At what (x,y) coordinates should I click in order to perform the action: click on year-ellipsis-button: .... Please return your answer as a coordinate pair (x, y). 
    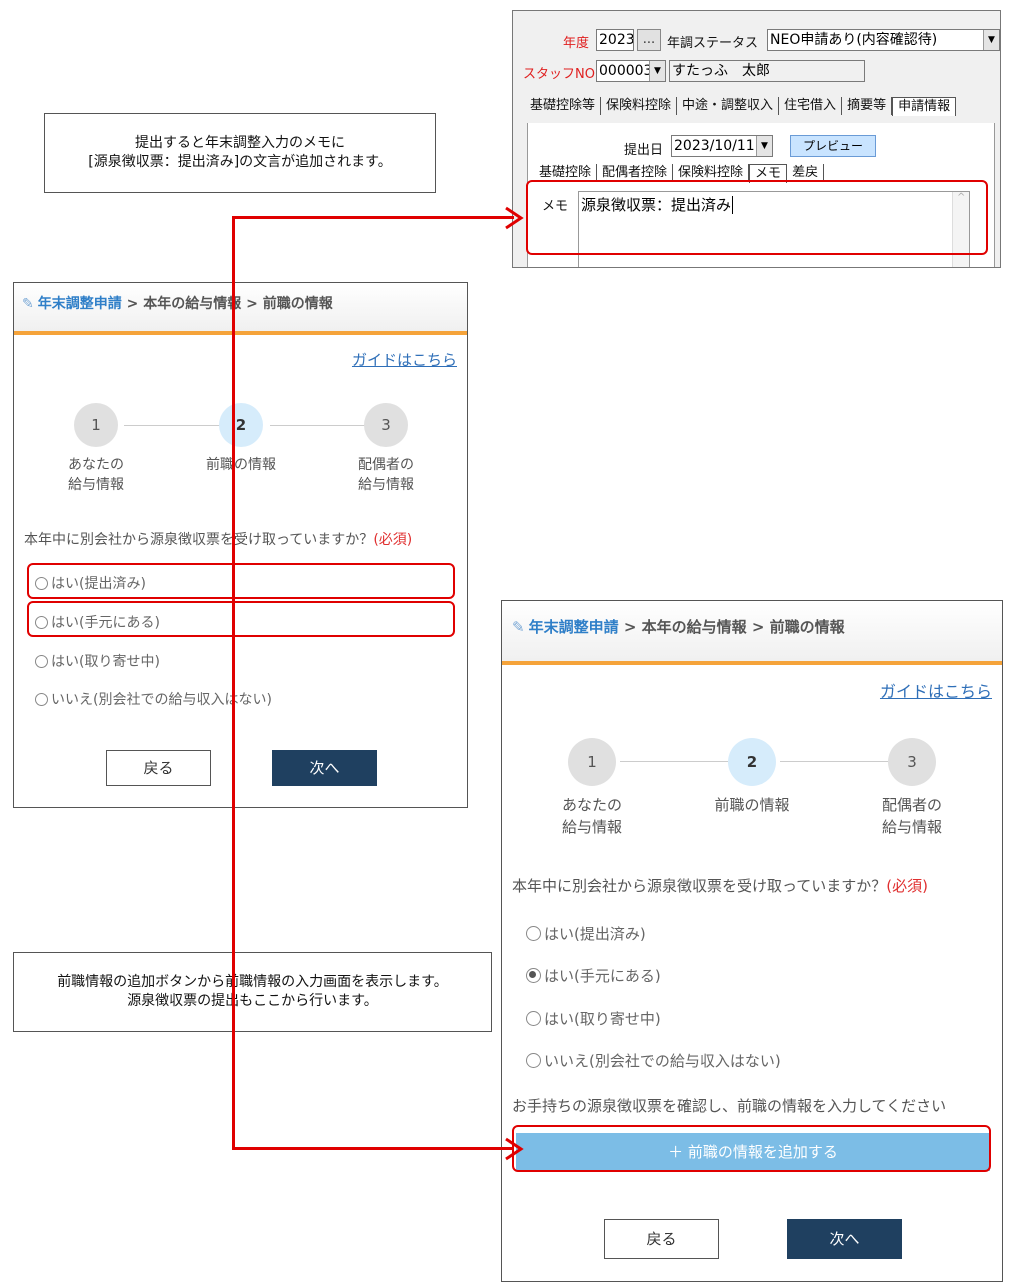
    Looking at the image, I should click on (649, 40).